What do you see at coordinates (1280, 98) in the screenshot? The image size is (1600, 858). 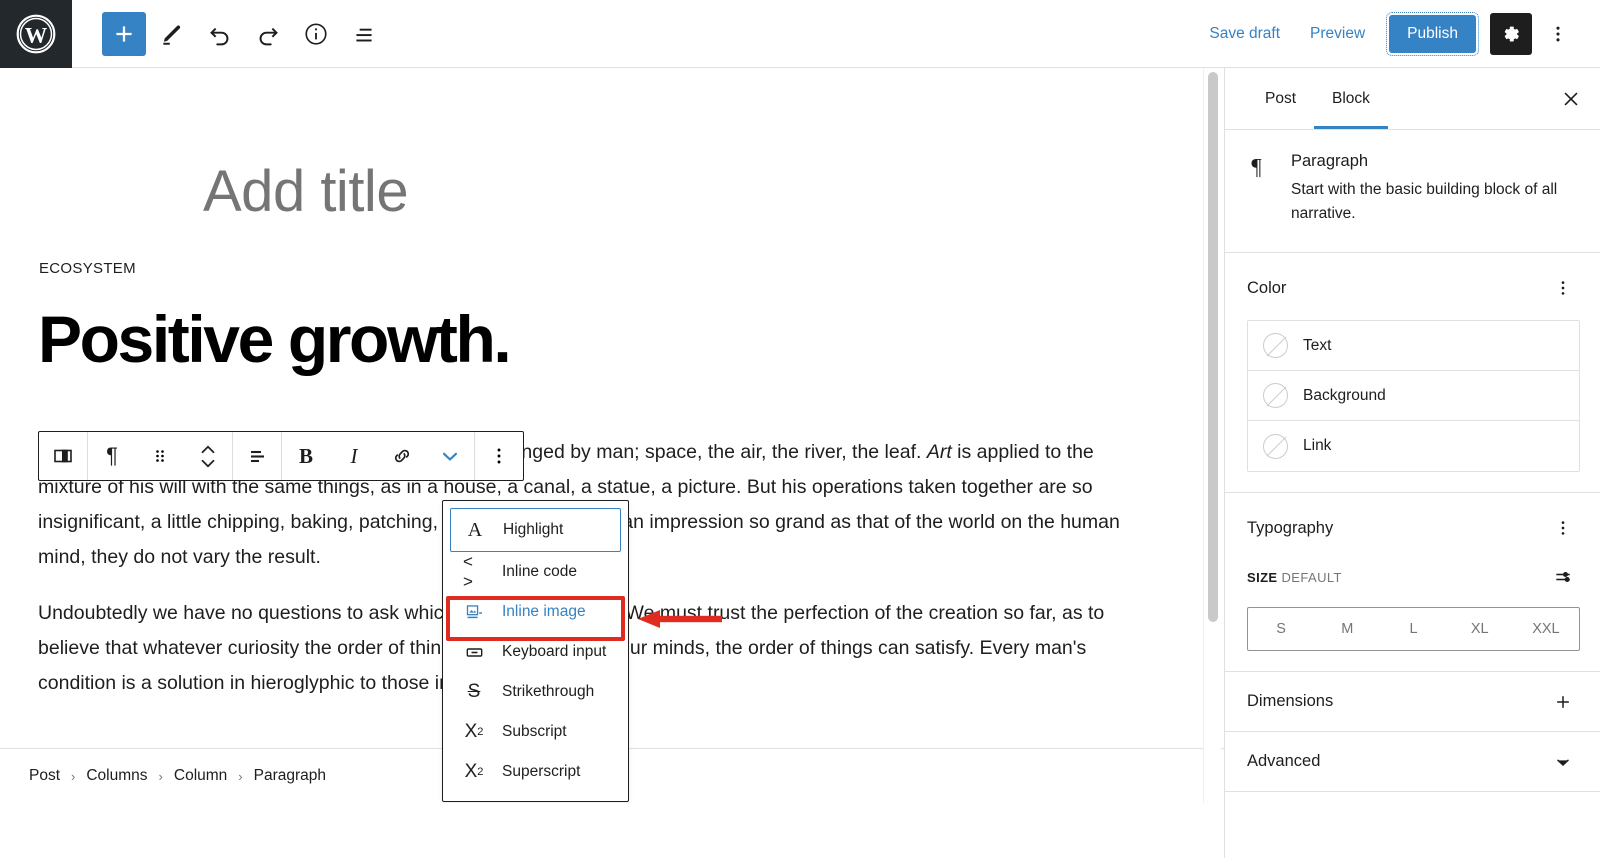 I see `tab-post: Post` at bounding box center [1280, 98].